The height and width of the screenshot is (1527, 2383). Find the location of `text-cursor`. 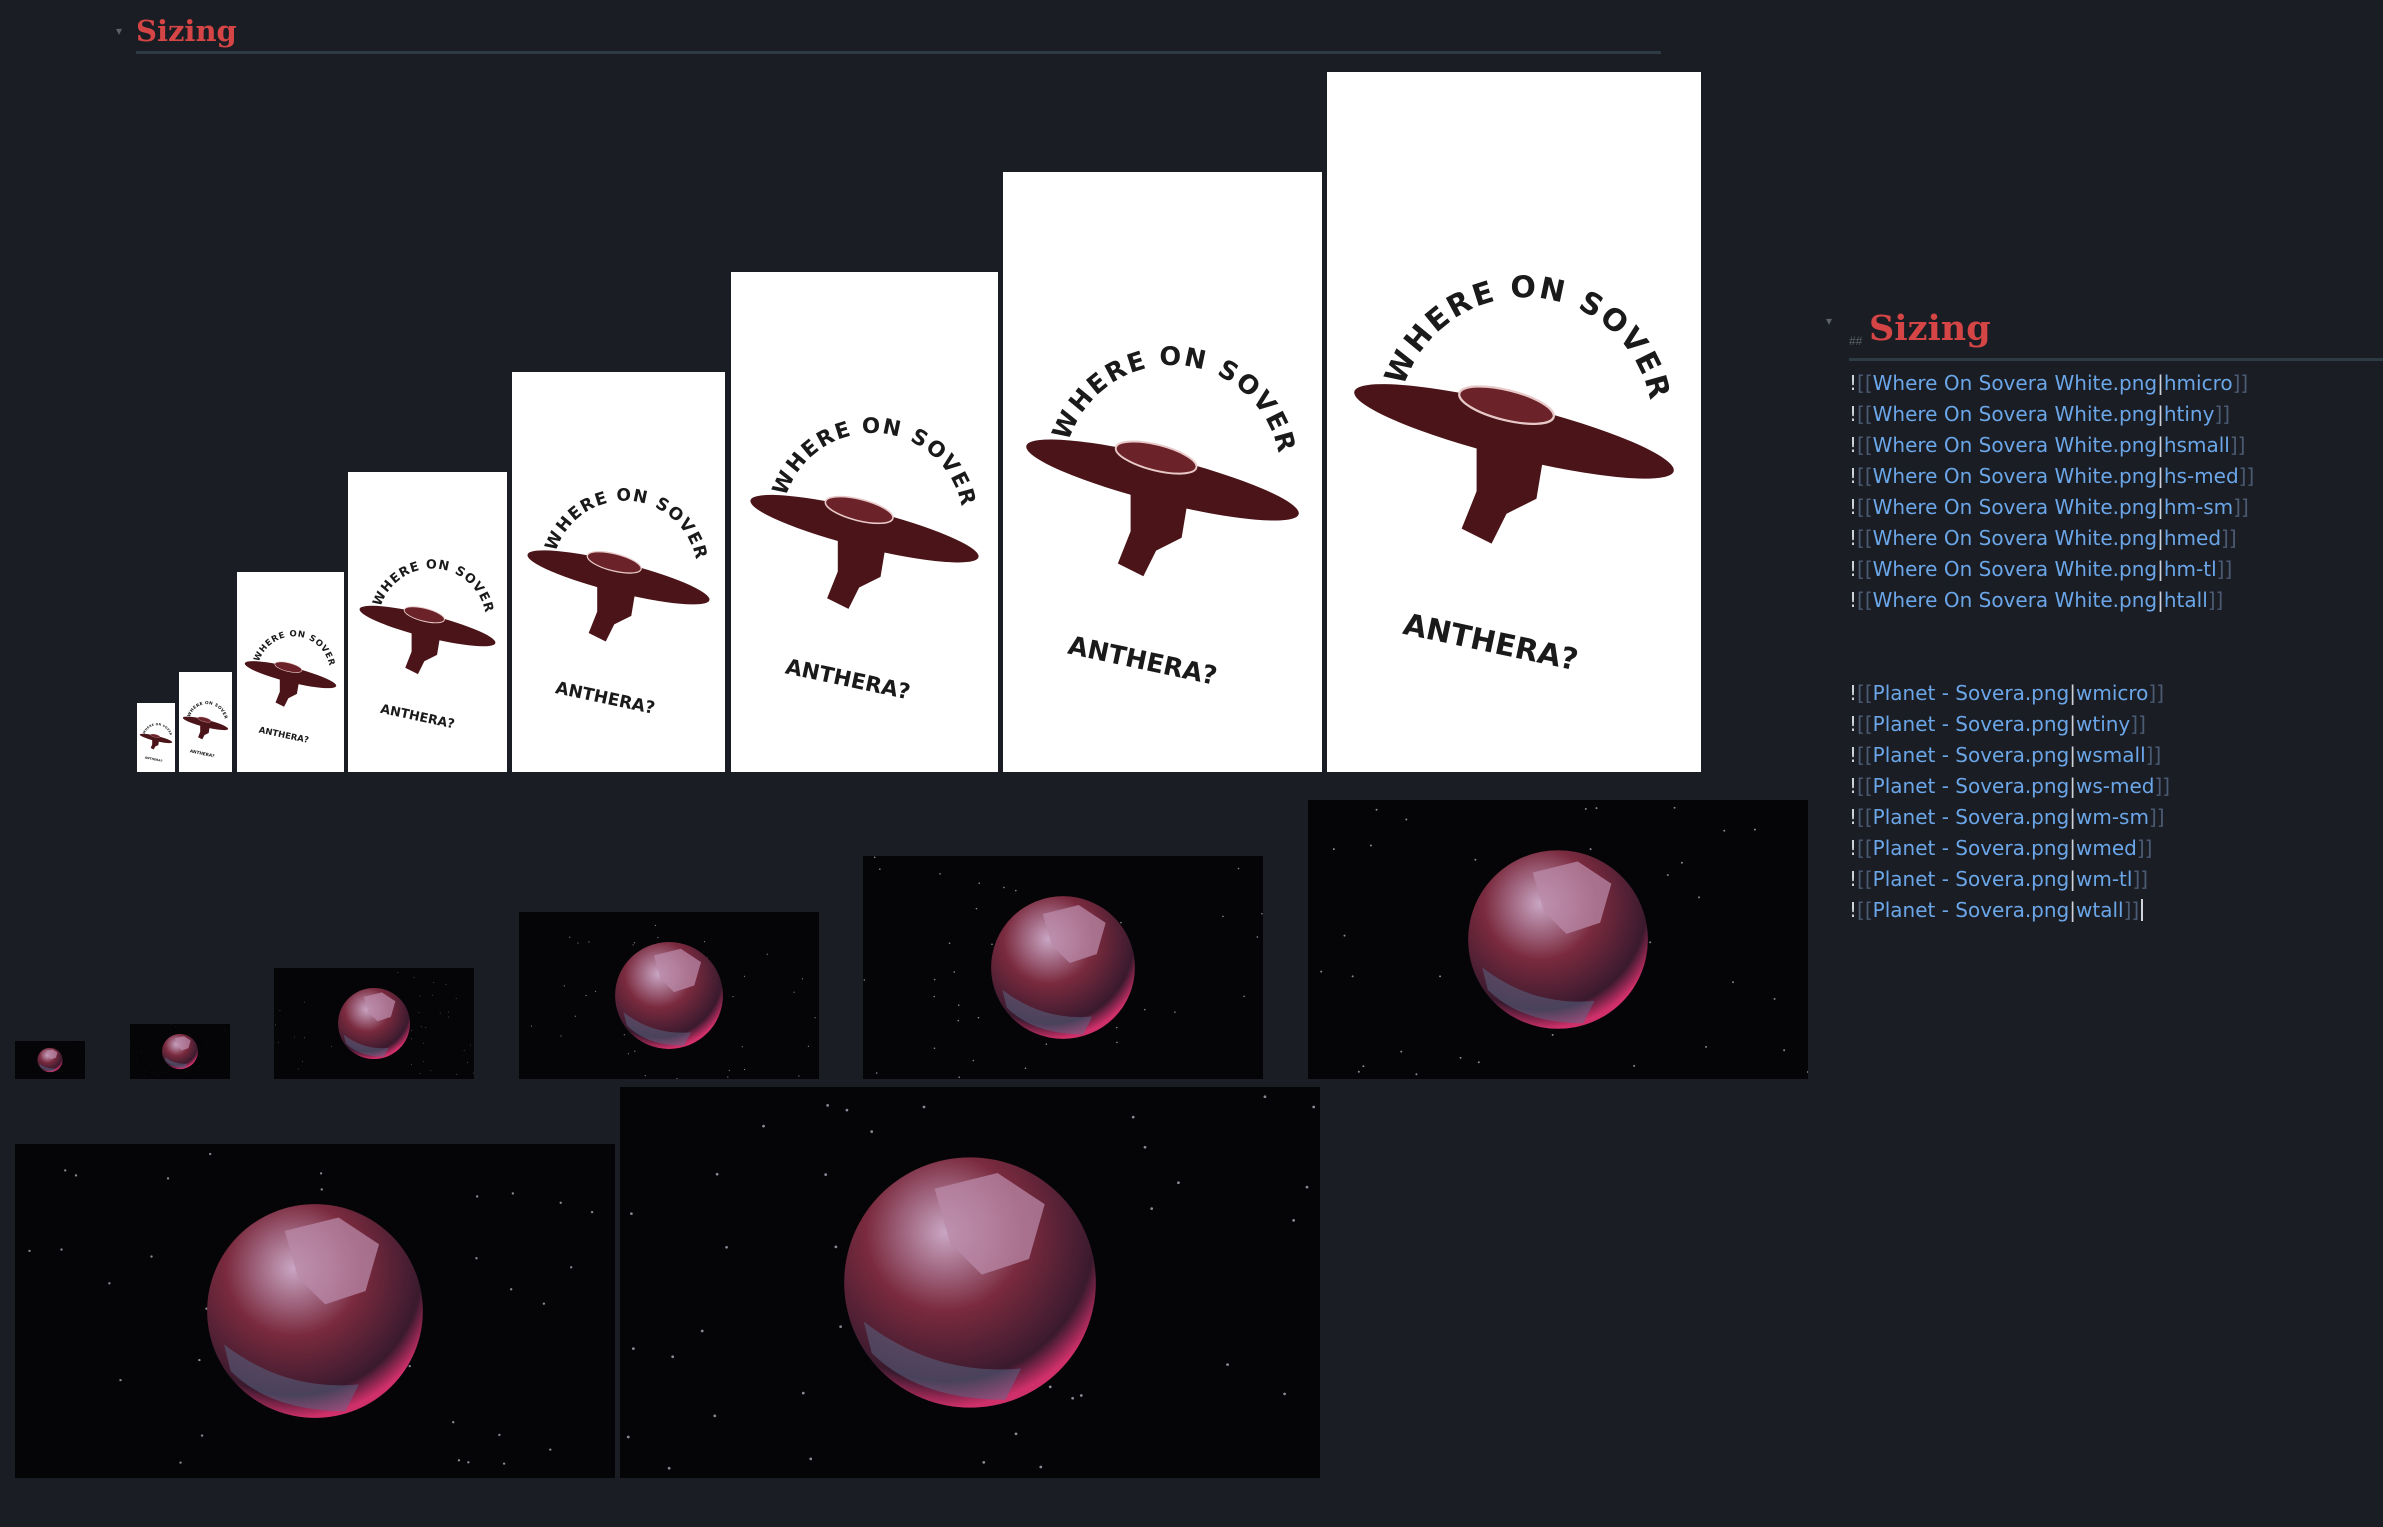

text-cursor is located at coordinates (2142, 910).